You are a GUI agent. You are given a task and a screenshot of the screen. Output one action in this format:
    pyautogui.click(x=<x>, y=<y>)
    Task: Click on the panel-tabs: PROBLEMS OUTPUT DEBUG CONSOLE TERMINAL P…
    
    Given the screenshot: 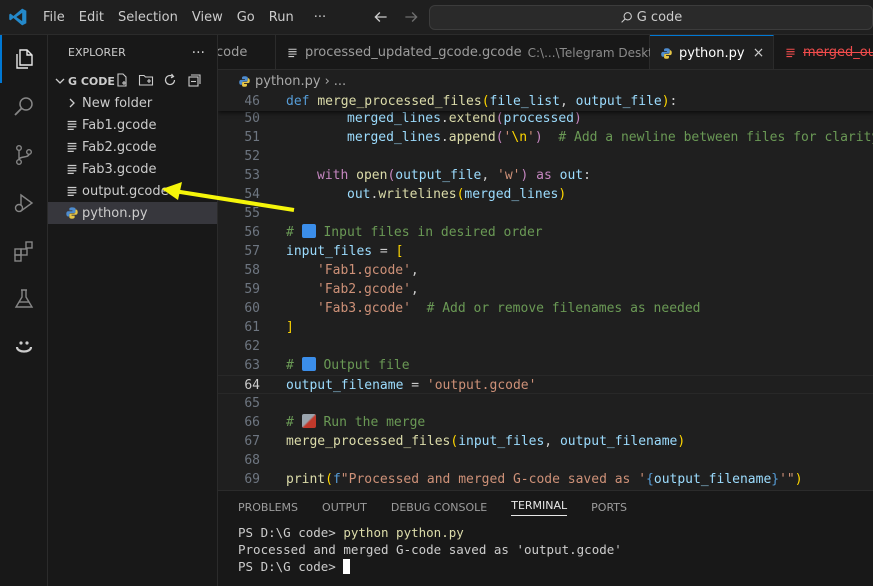 What is the action you would take?
    pyautogui.click(x=545, y=507)
    